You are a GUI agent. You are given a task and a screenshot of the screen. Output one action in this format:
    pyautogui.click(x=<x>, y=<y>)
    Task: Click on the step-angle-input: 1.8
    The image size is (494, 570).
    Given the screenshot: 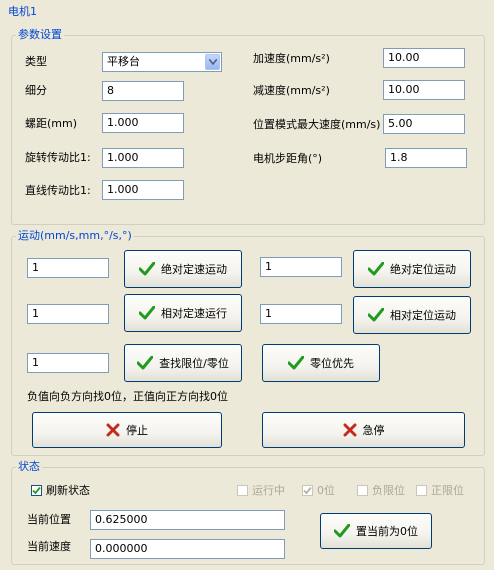 What is the action you would take?
    pyautogui.click(x=426, y=158)
    